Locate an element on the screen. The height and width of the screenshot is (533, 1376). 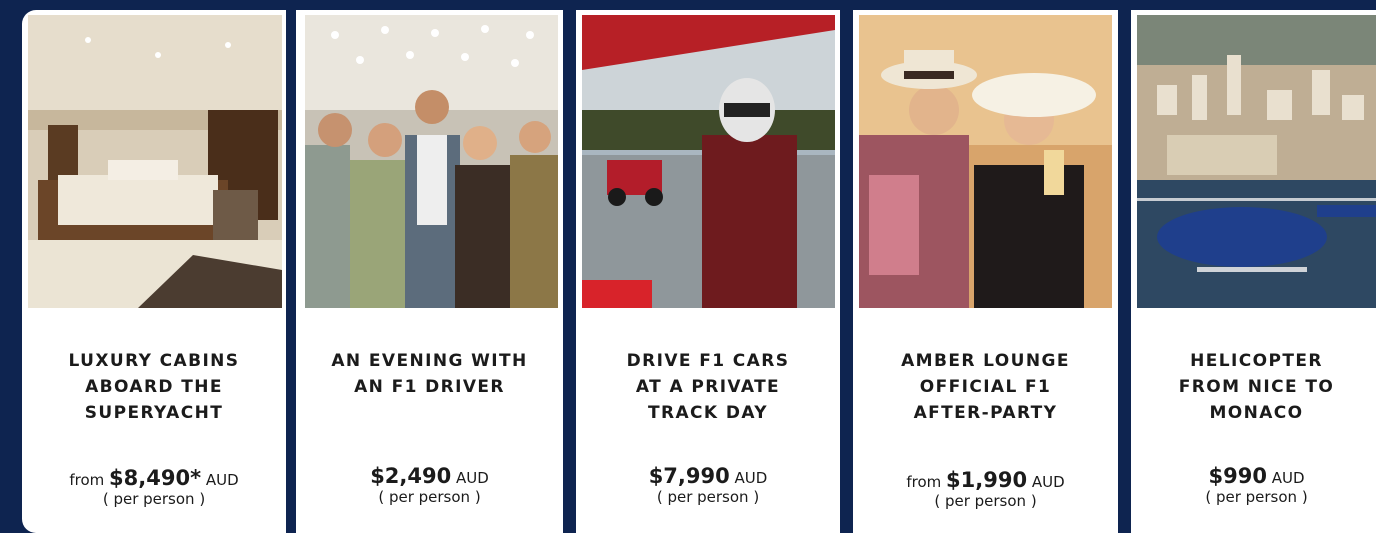
price-amount: $8,490* is located at coordinates (155, 478).